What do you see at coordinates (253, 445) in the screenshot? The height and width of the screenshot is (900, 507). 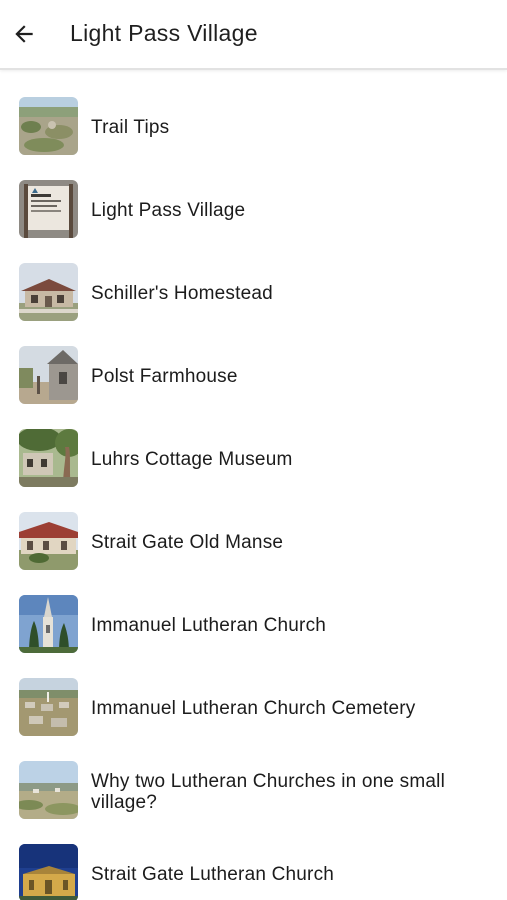 I see `list-item: Luhrs Cottage Museum` at bounding box center [253, 445].